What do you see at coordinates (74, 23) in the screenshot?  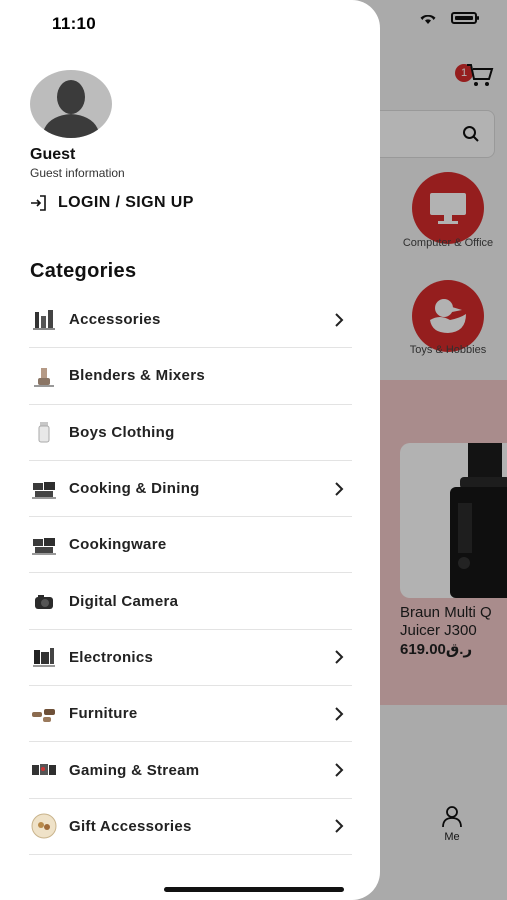 I see `status-time: 11:10` at bounding box center [74, 23].